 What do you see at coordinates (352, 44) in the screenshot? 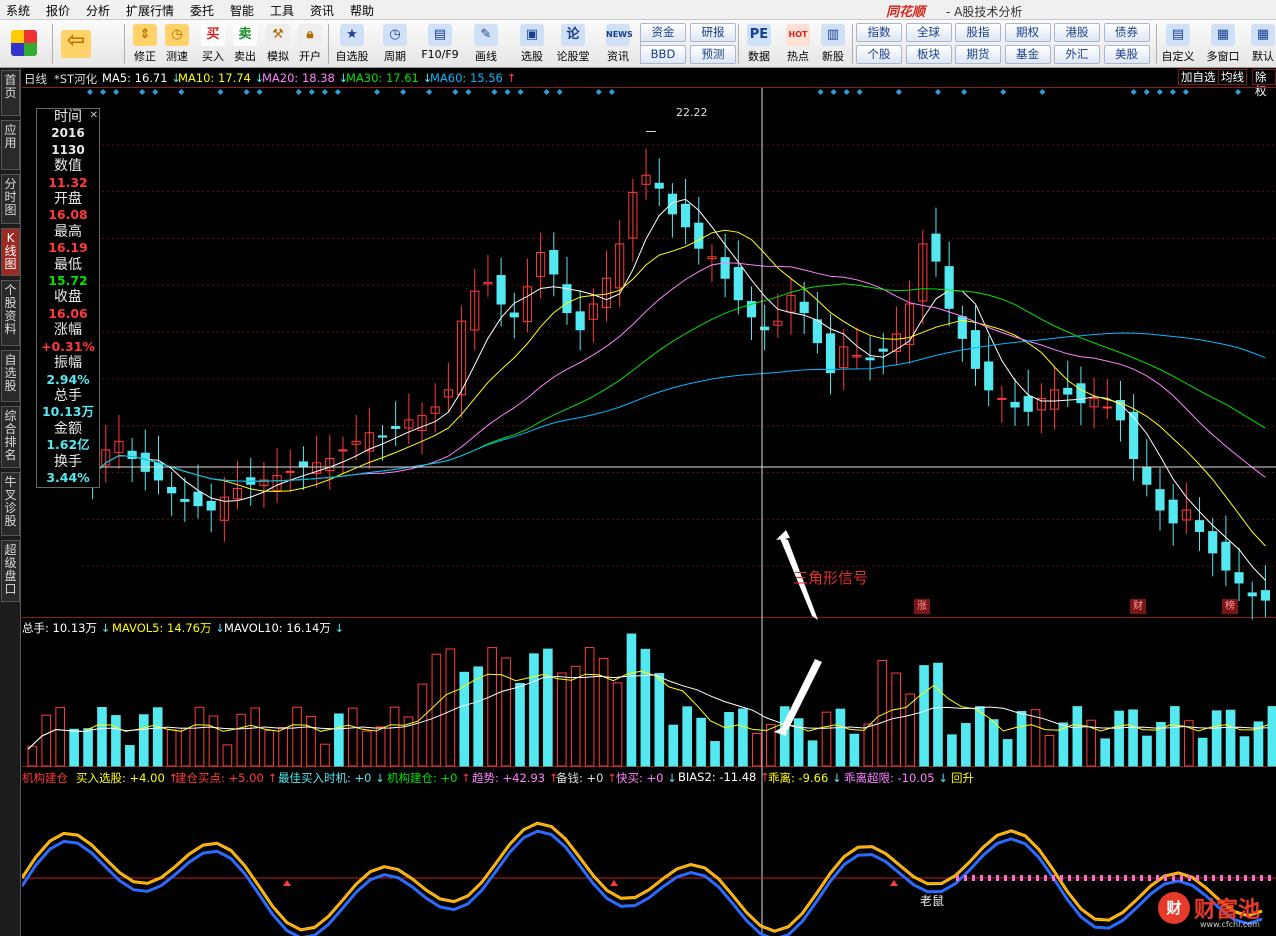
I see `toolbar-button: ★ 自选股` at bounding box center [352, 44].